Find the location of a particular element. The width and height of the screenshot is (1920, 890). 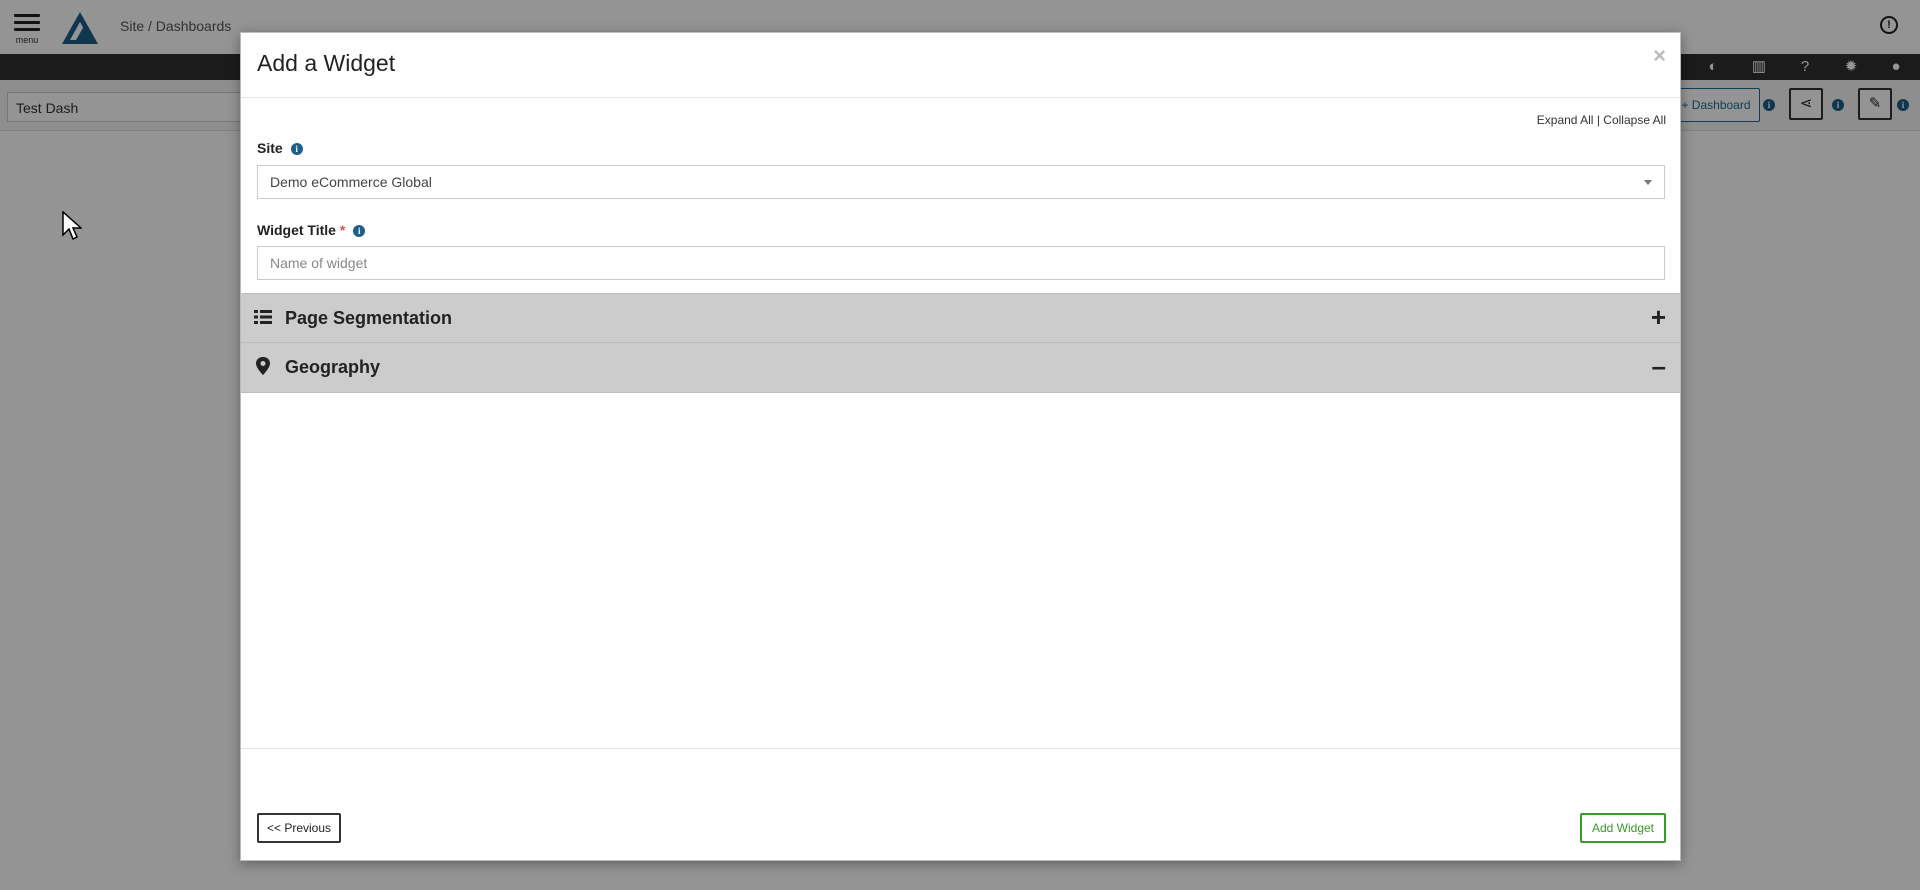

modal-title: Add a Widget is located at coordinates (326, 63).